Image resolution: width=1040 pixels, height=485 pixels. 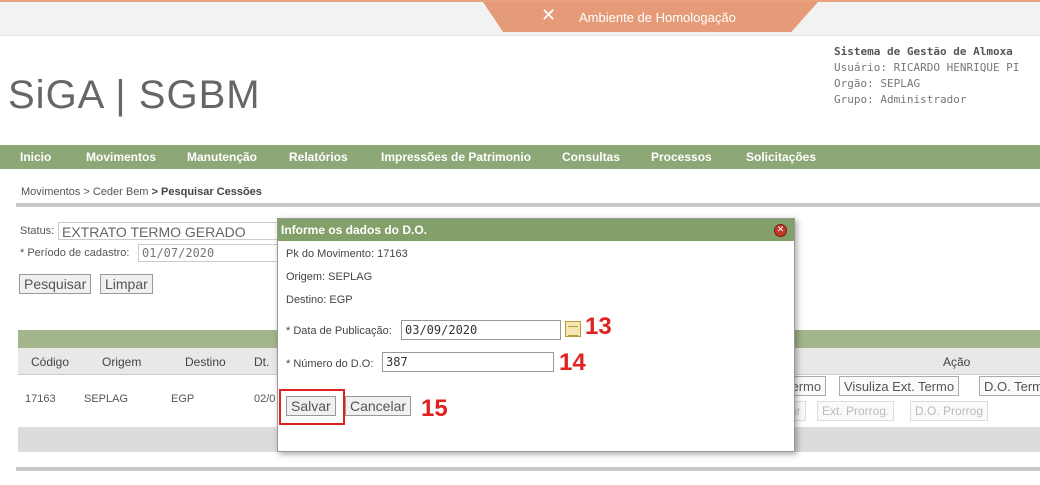 What do you see at coordinates (261, 362) in the screenshot?
I see `header-dt: Dt.` at bounding box center [261, 362].